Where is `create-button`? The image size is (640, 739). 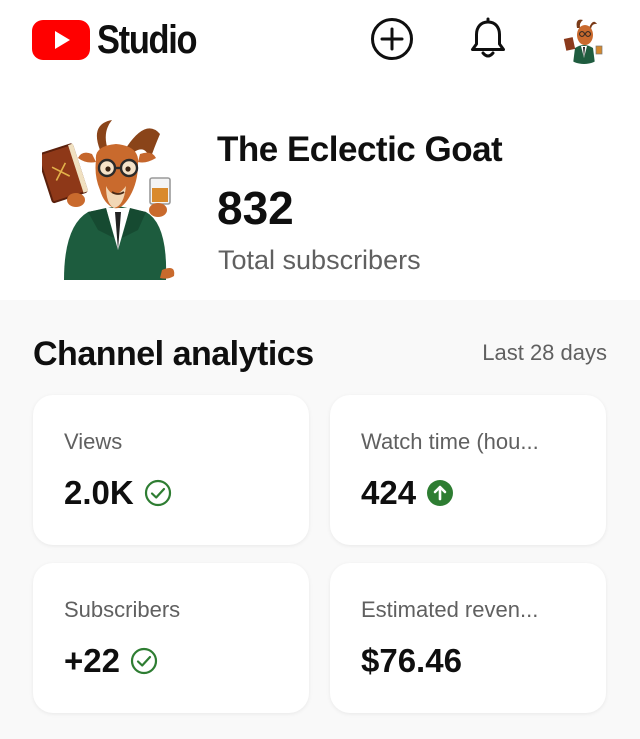 create-button is located at coordinates (392, 39).